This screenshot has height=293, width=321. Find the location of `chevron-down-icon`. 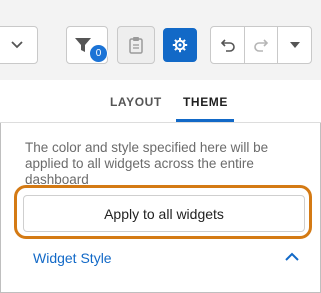

chevron-down-icon is located at coordinates (17, 45).